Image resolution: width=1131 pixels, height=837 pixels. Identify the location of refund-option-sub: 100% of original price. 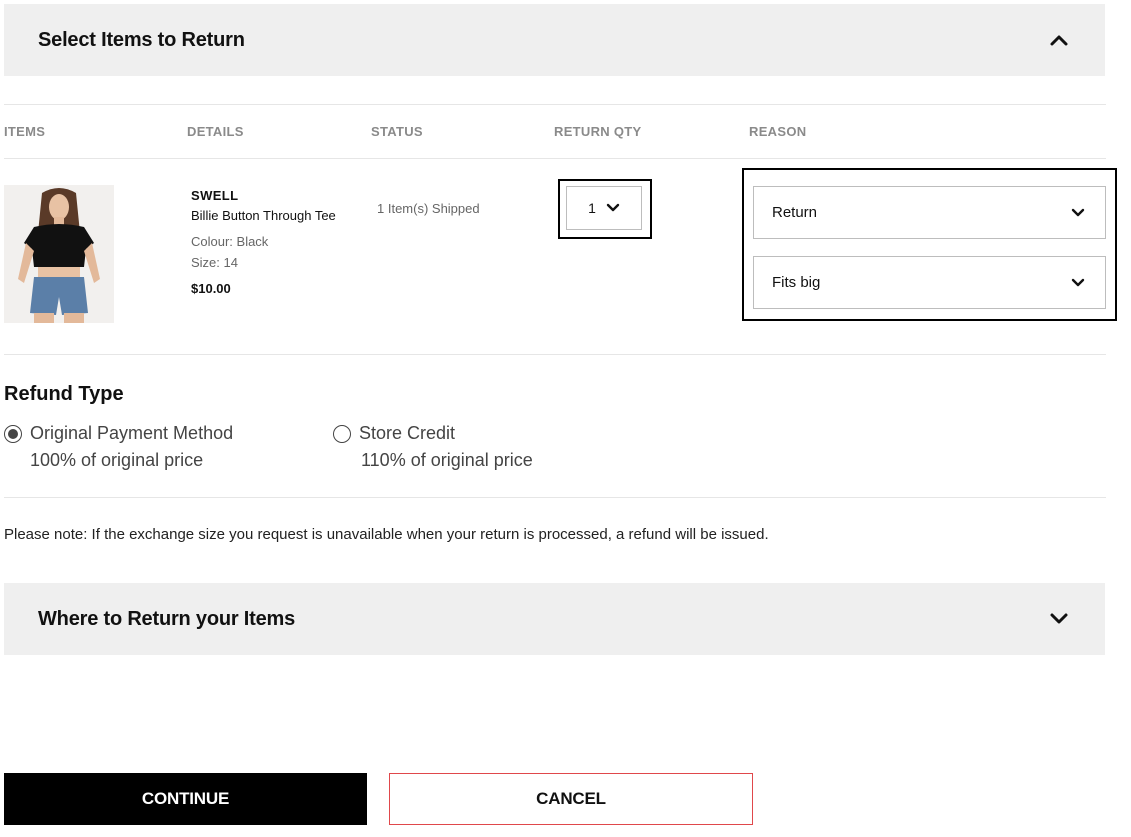
(117, 460).